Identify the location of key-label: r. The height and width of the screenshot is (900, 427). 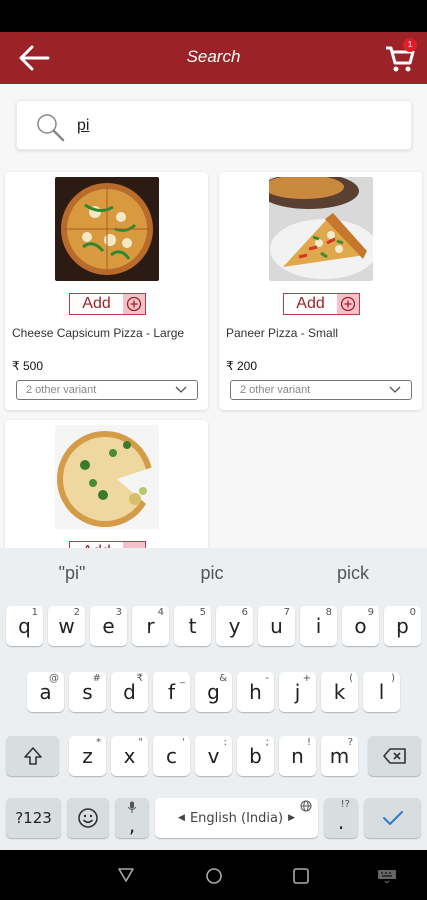
(150, 626).